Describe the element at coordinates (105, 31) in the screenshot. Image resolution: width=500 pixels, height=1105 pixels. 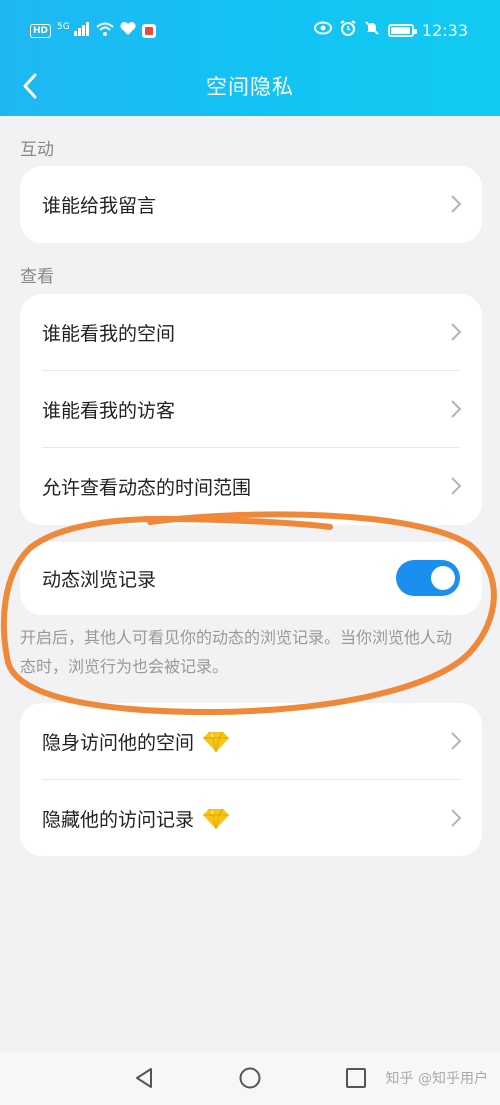
I see `wifi-icon` at that location.